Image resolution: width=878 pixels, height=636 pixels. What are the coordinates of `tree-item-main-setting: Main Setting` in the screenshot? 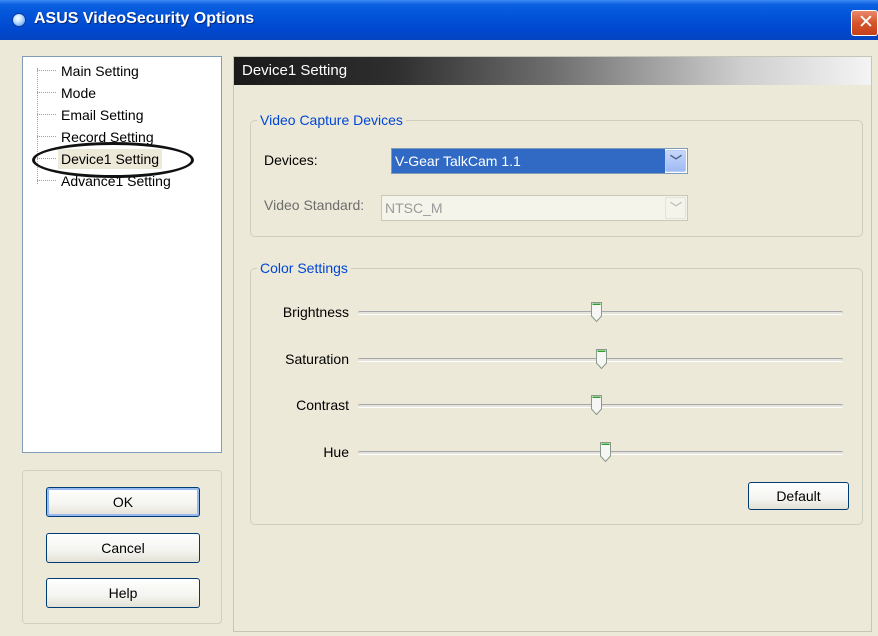 It's located at (127, 71).